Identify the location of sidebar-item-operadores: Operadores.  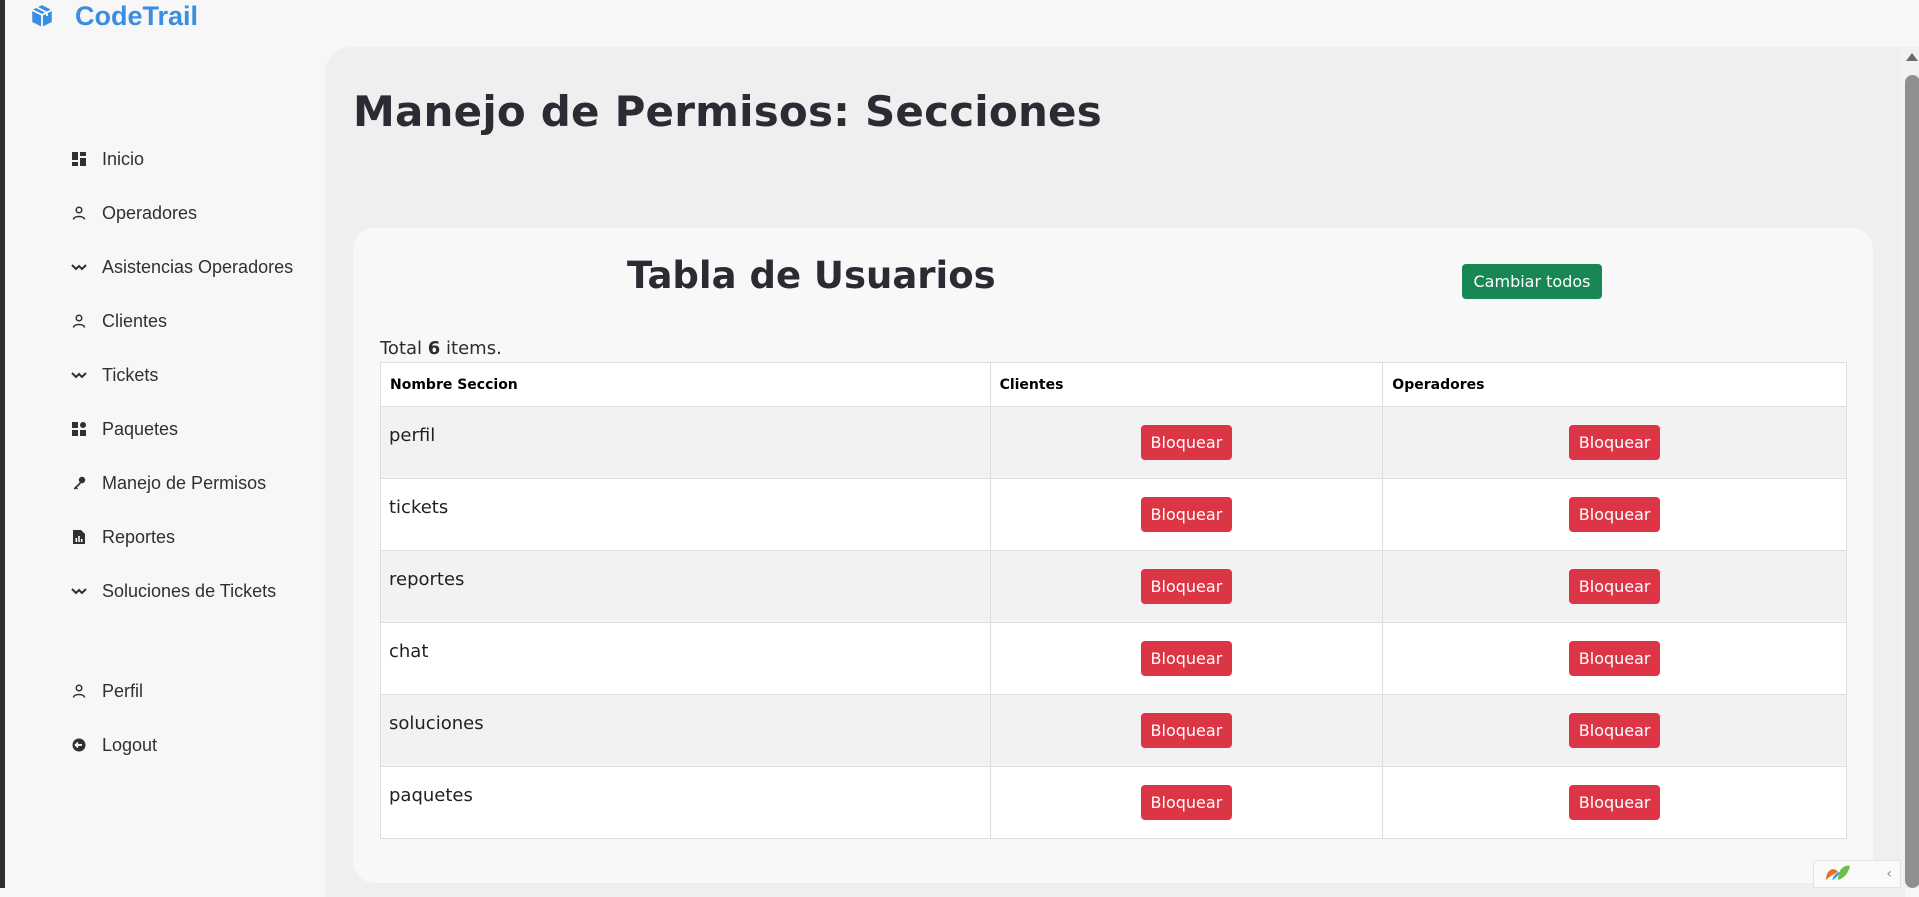
(182, 213).